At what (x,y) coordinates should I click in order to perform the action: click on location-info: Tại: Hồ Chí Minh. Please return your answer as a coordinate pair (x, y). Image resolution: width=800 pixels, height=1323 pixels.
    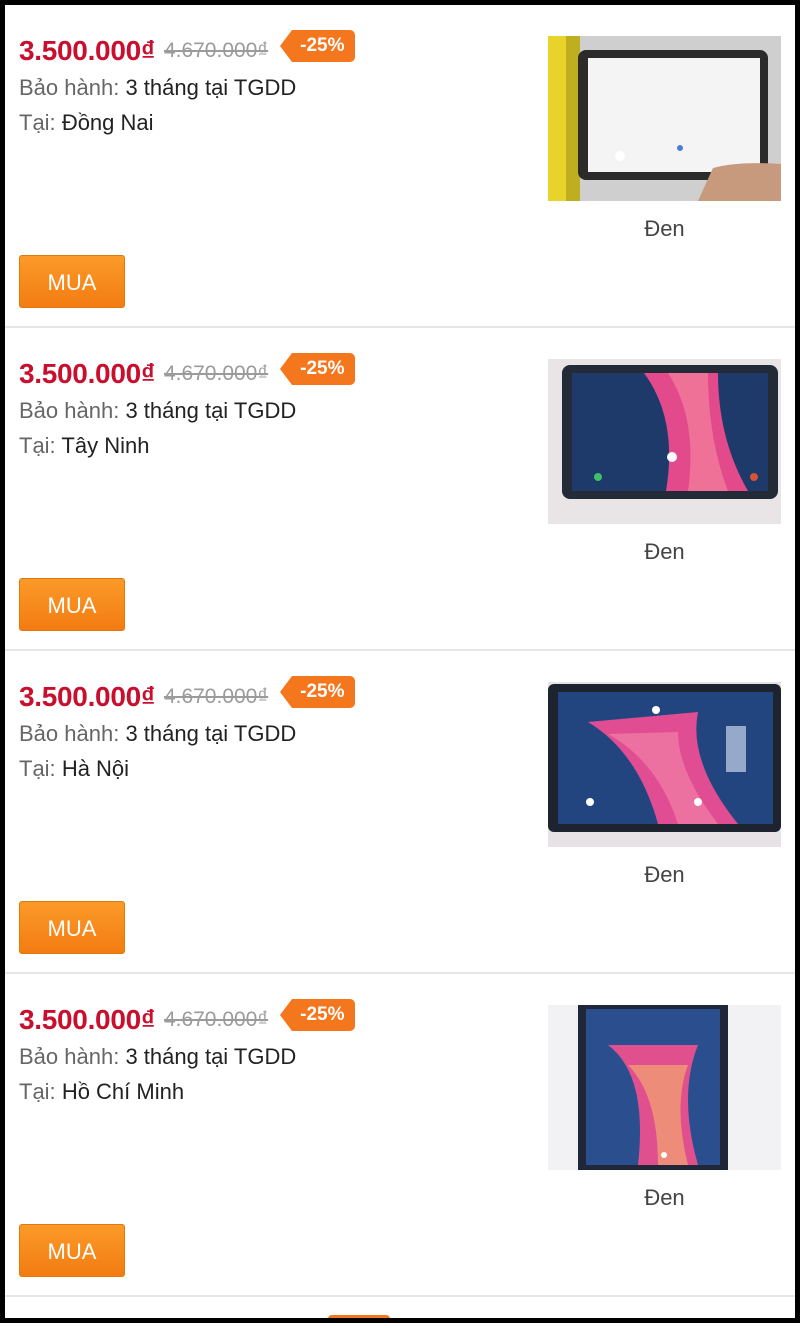
    Looking at the image, I should click on (101, 1092).